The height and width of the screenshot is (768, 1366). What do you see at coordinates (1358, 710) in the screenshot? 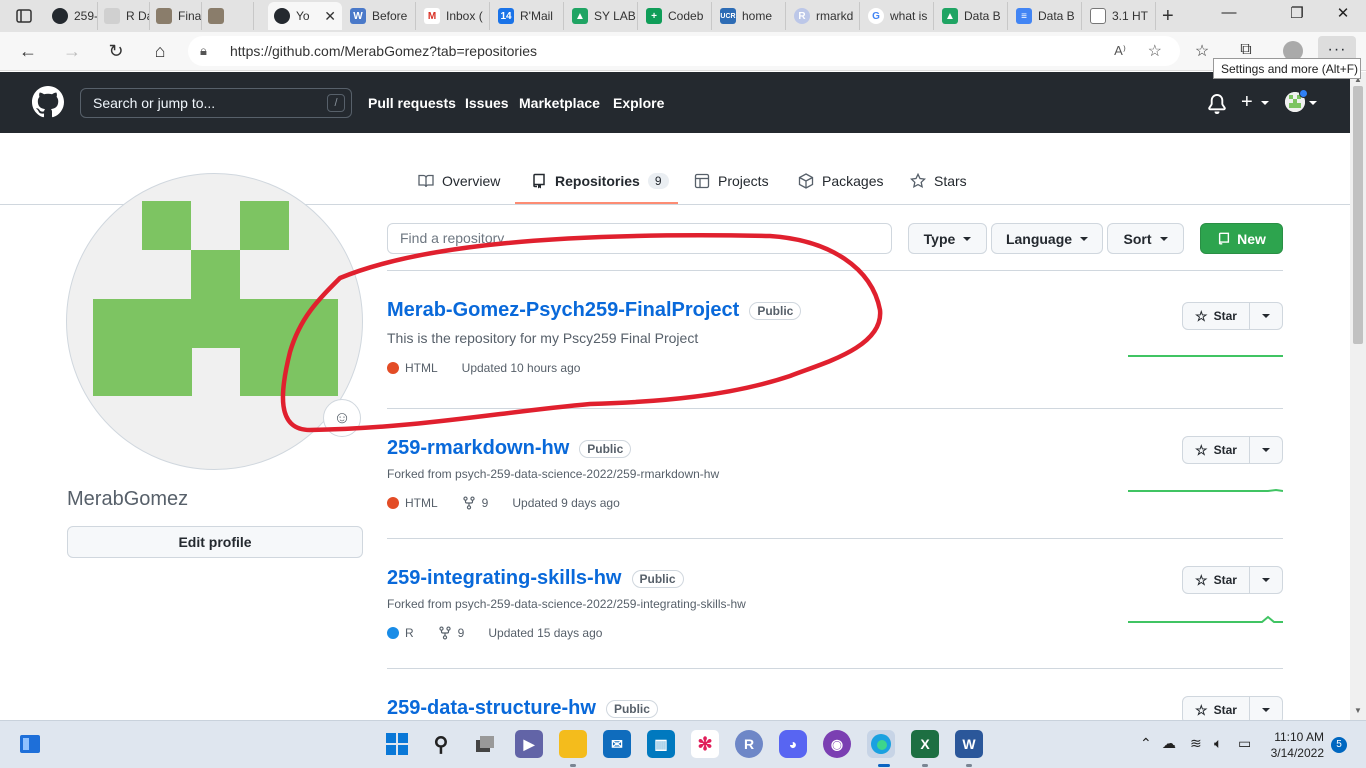
I see `scroll-down-icon: ▼` at bounding box center [1358, 710].